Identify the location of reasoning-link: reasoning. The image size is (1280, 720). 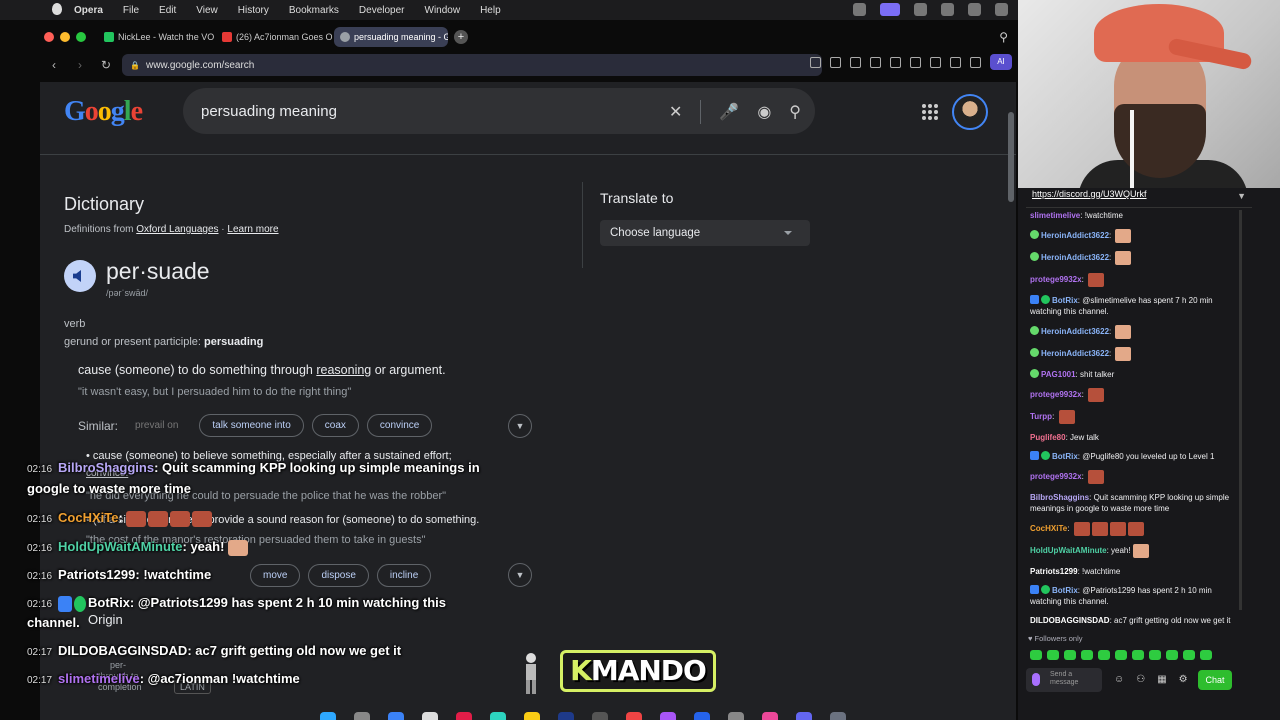
(343, 370).